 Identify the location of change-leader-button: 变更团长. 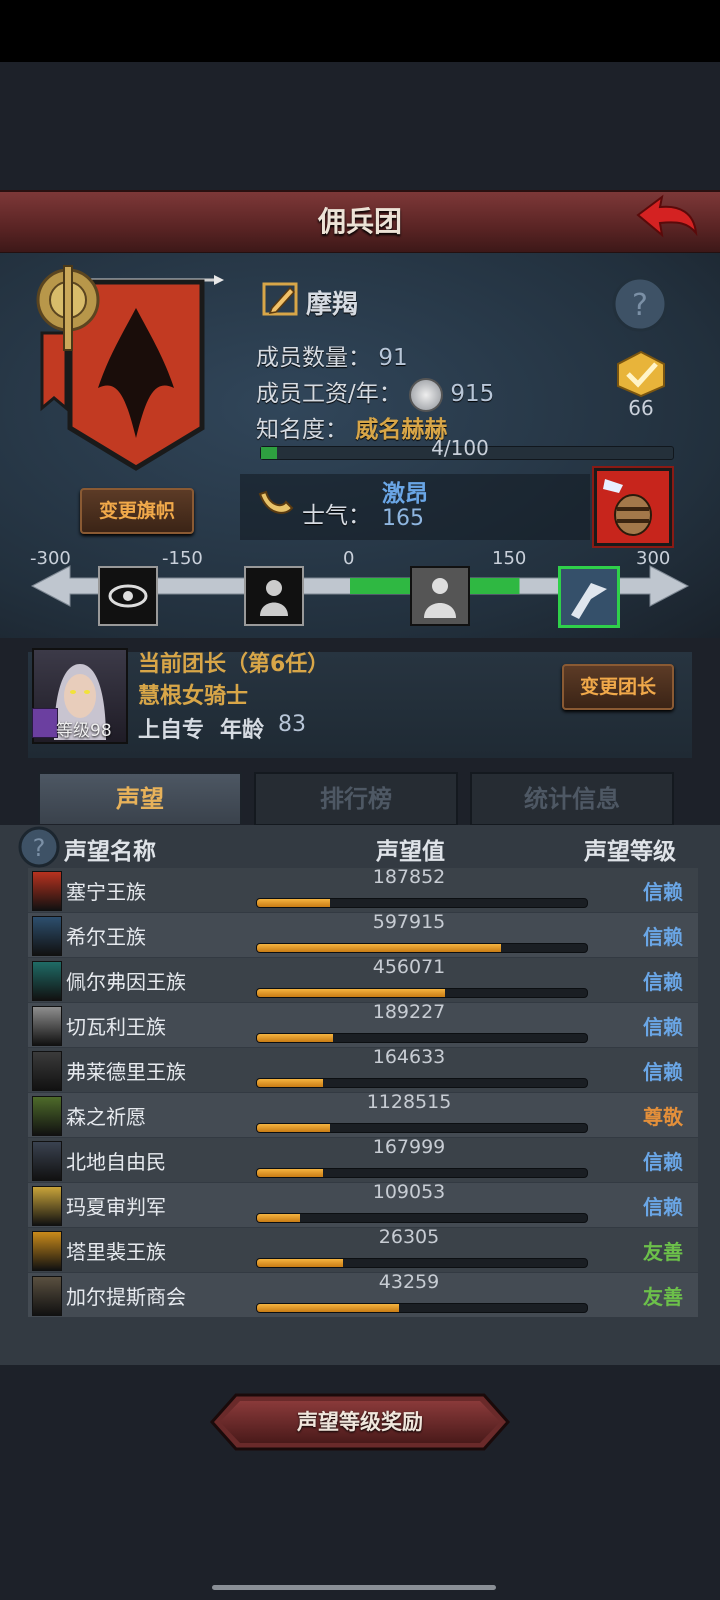
(618, 687).